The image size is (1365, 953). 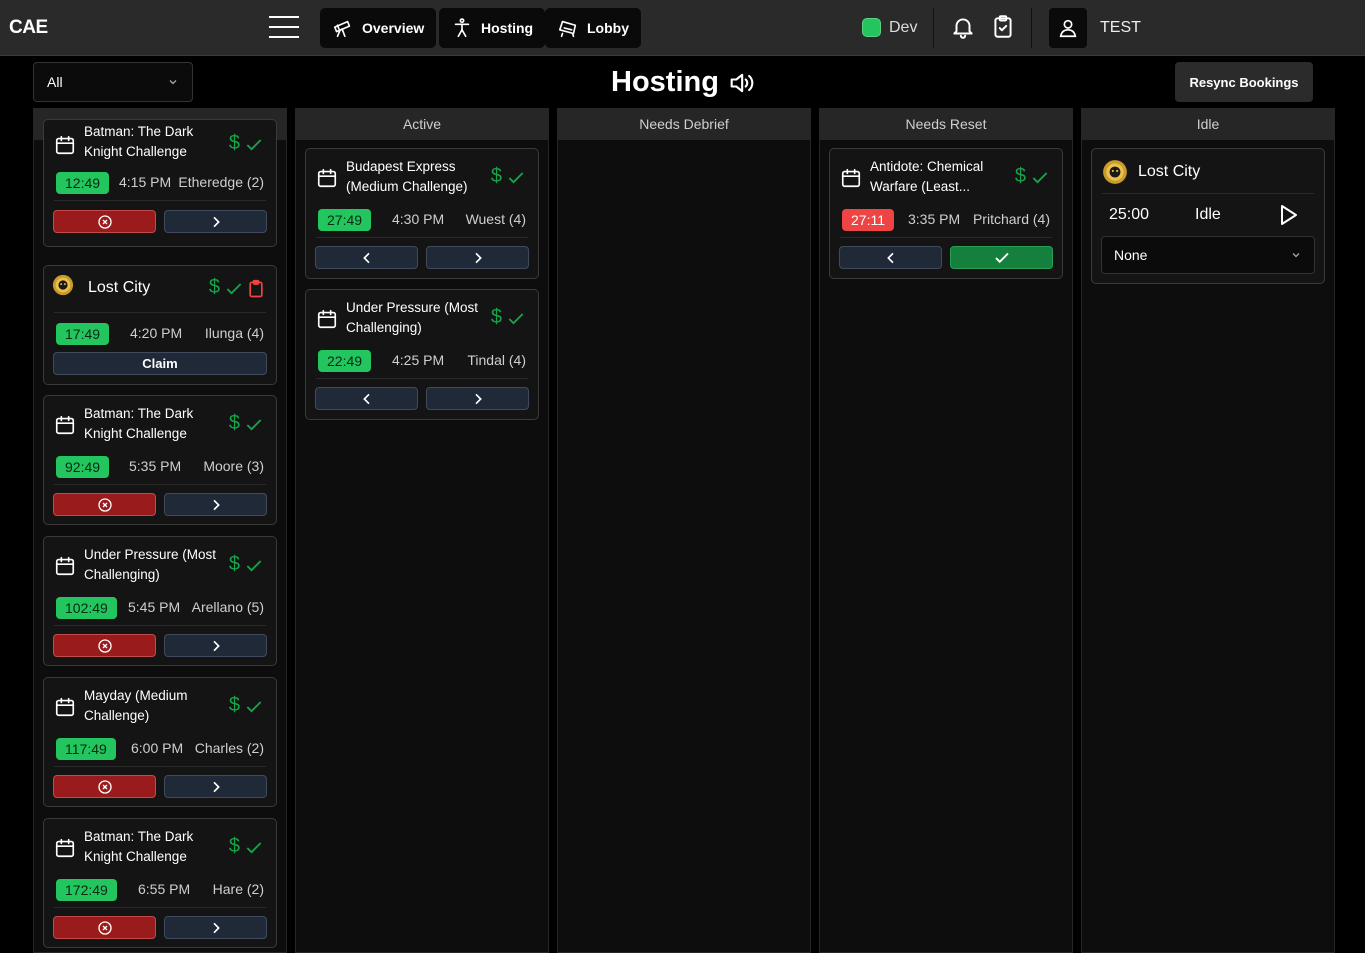 What do you see at coordinates (378, 28) in the screenshot?
I see `nav-overview-button: Overview` at bounding box center [378, 28].